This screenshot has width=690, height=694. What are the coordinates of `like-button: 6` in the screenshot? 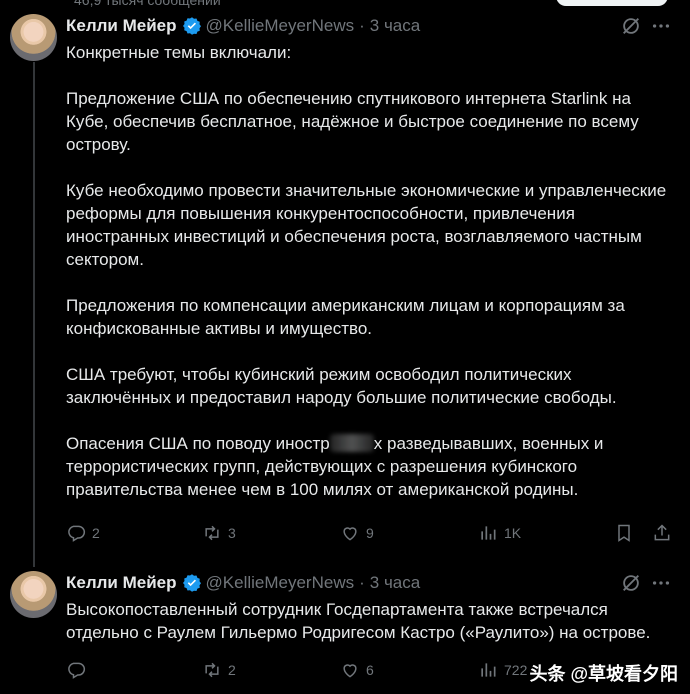 It's located at (357, 670).